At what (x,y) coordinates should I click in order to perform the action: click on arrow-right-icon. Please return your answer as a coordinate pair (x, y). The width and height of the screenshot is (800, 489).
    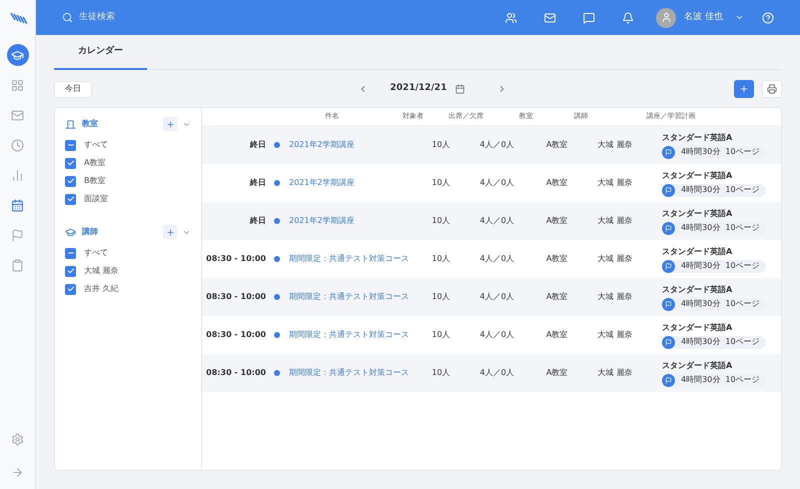
    Looking at the image, I should click on (17, 472).